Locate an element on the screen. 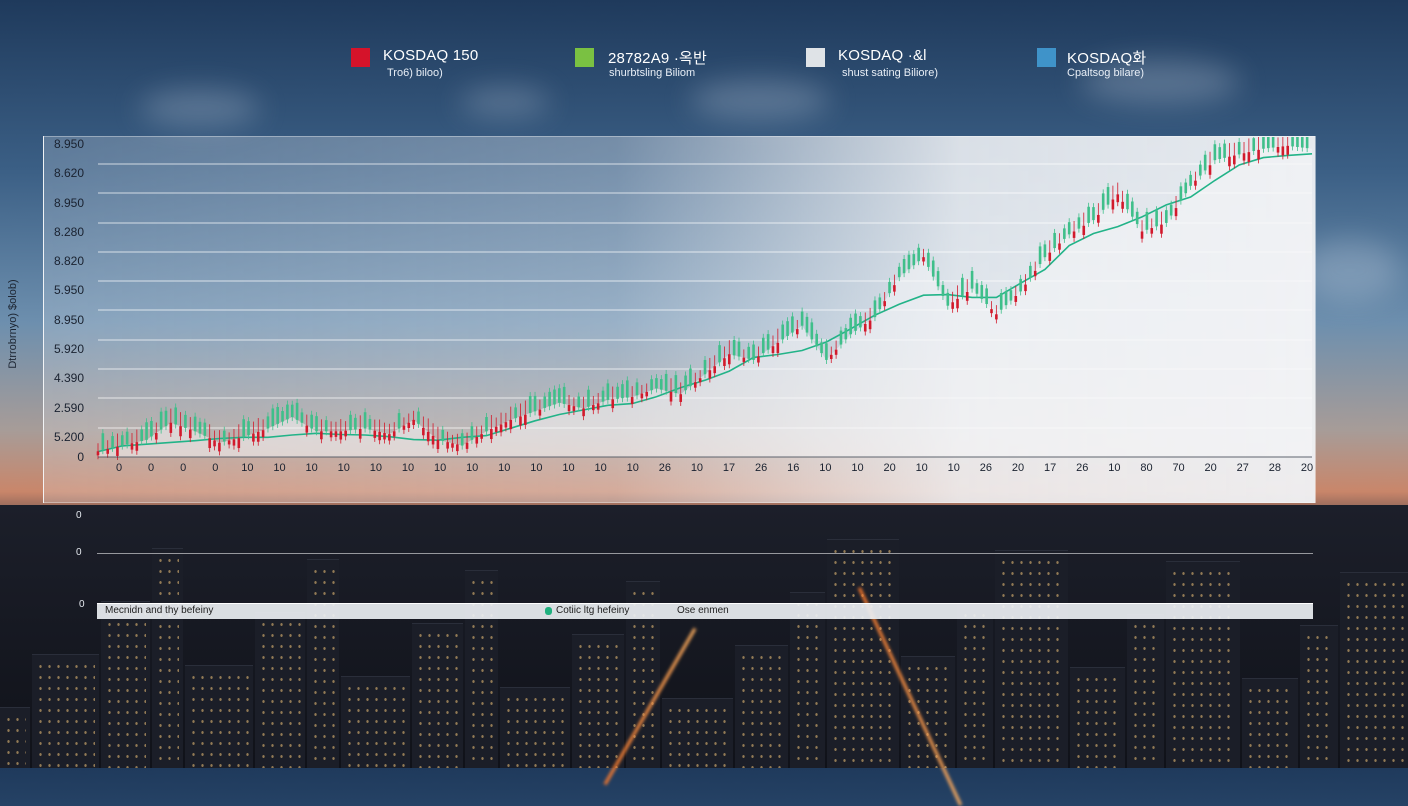 The image size is (1408, 806). x-tick-label: 70 is located at coordinates (1178, 468).